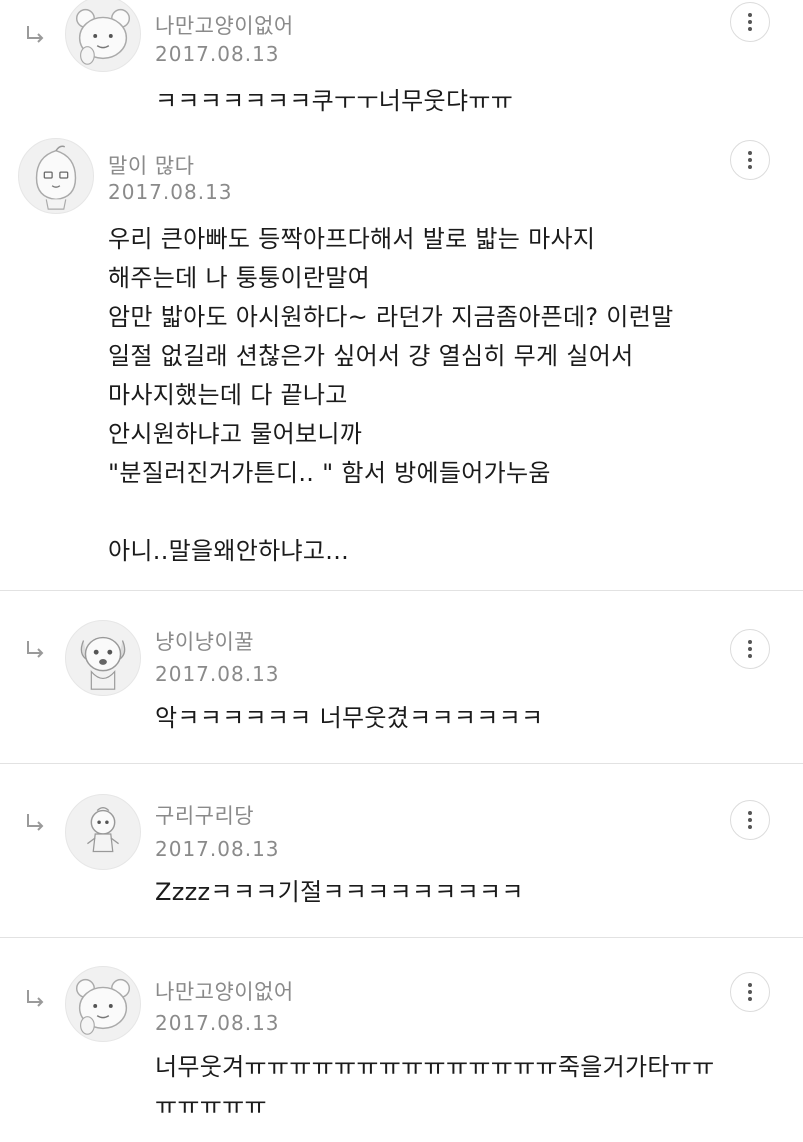  What do you see at coordinates (56, 176) in the screenshot?
I see `peach-character-avatar-icon` at bounding box center [56, 176].